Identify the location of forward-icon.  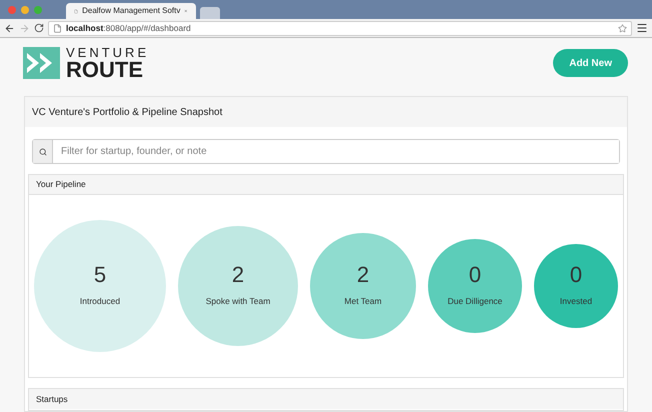
(24, 28).